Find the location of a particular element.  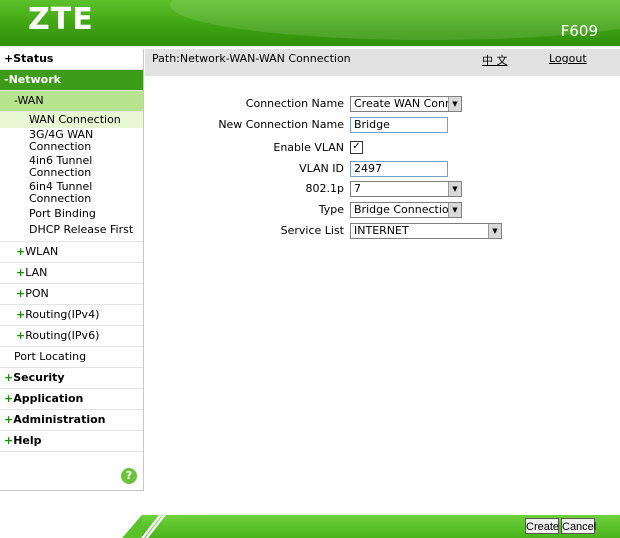

service-list-row: Service List INTERNET ▼ is located at coordinates (310, 232).